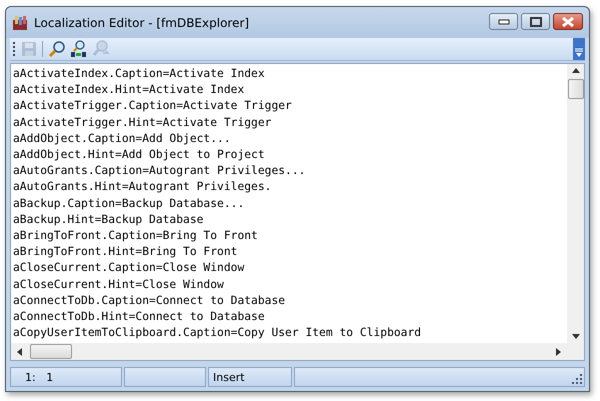 This screenshot has width=600, height=401. I want to click on close-button, so click(568, 21).